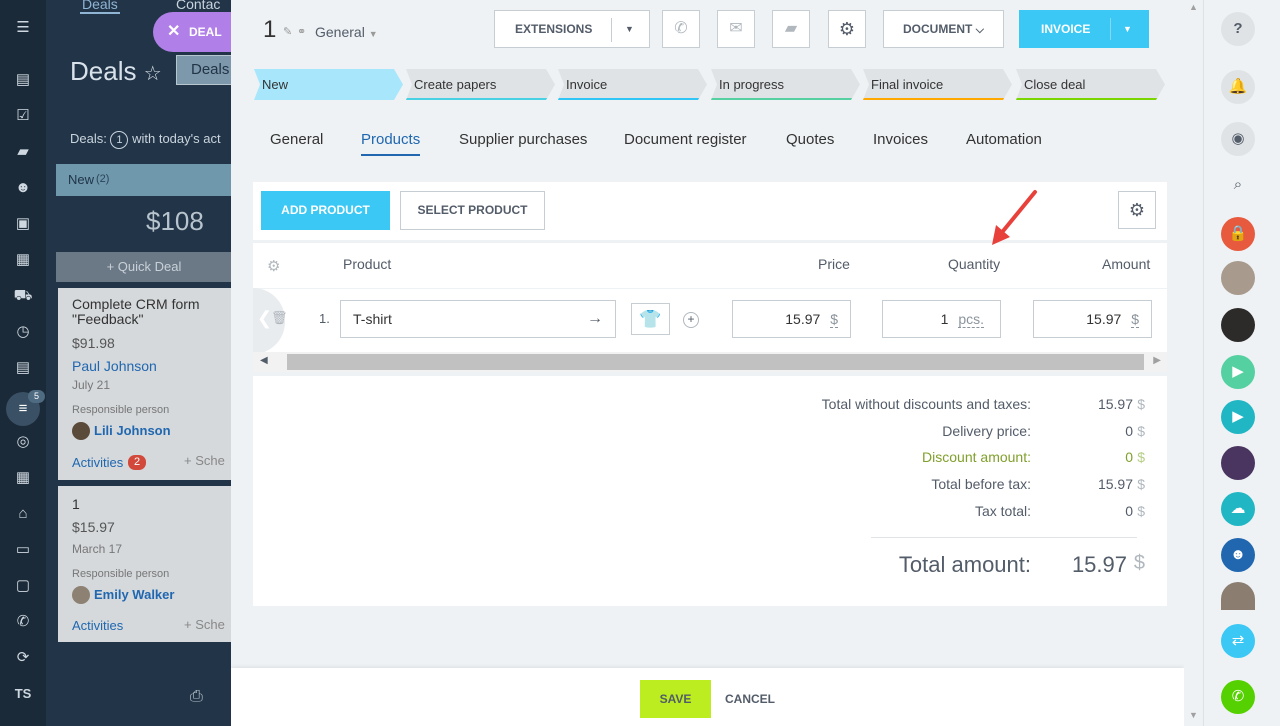 This screenshot has height=726, width=1280. I want to click on price-value: 15.97, so click(803, 319).